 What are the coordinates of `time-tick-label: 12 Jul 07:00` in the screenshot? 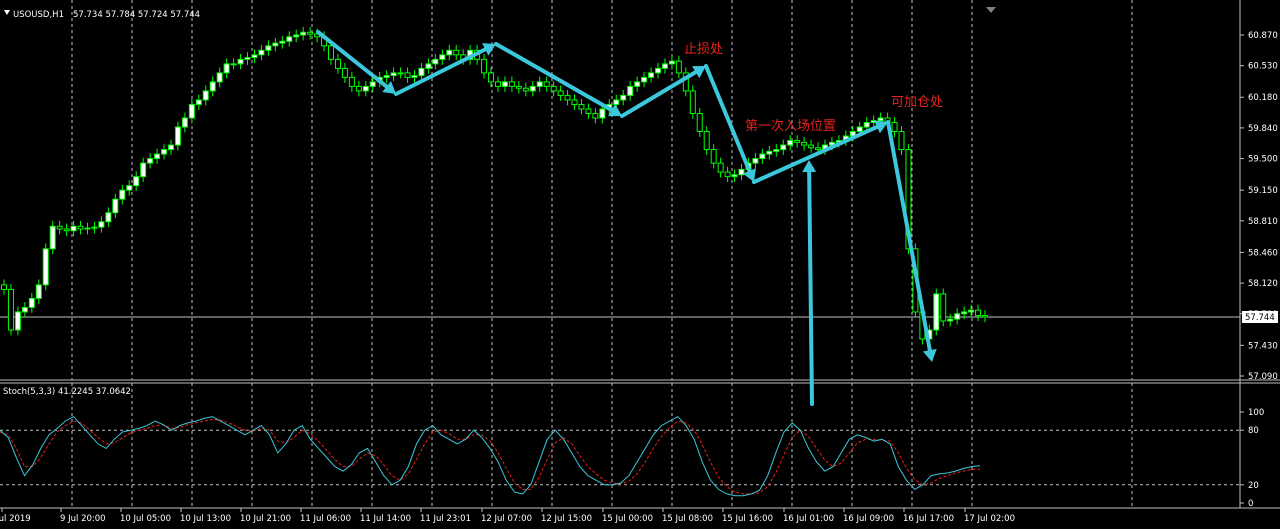 It's located at (506, 519).